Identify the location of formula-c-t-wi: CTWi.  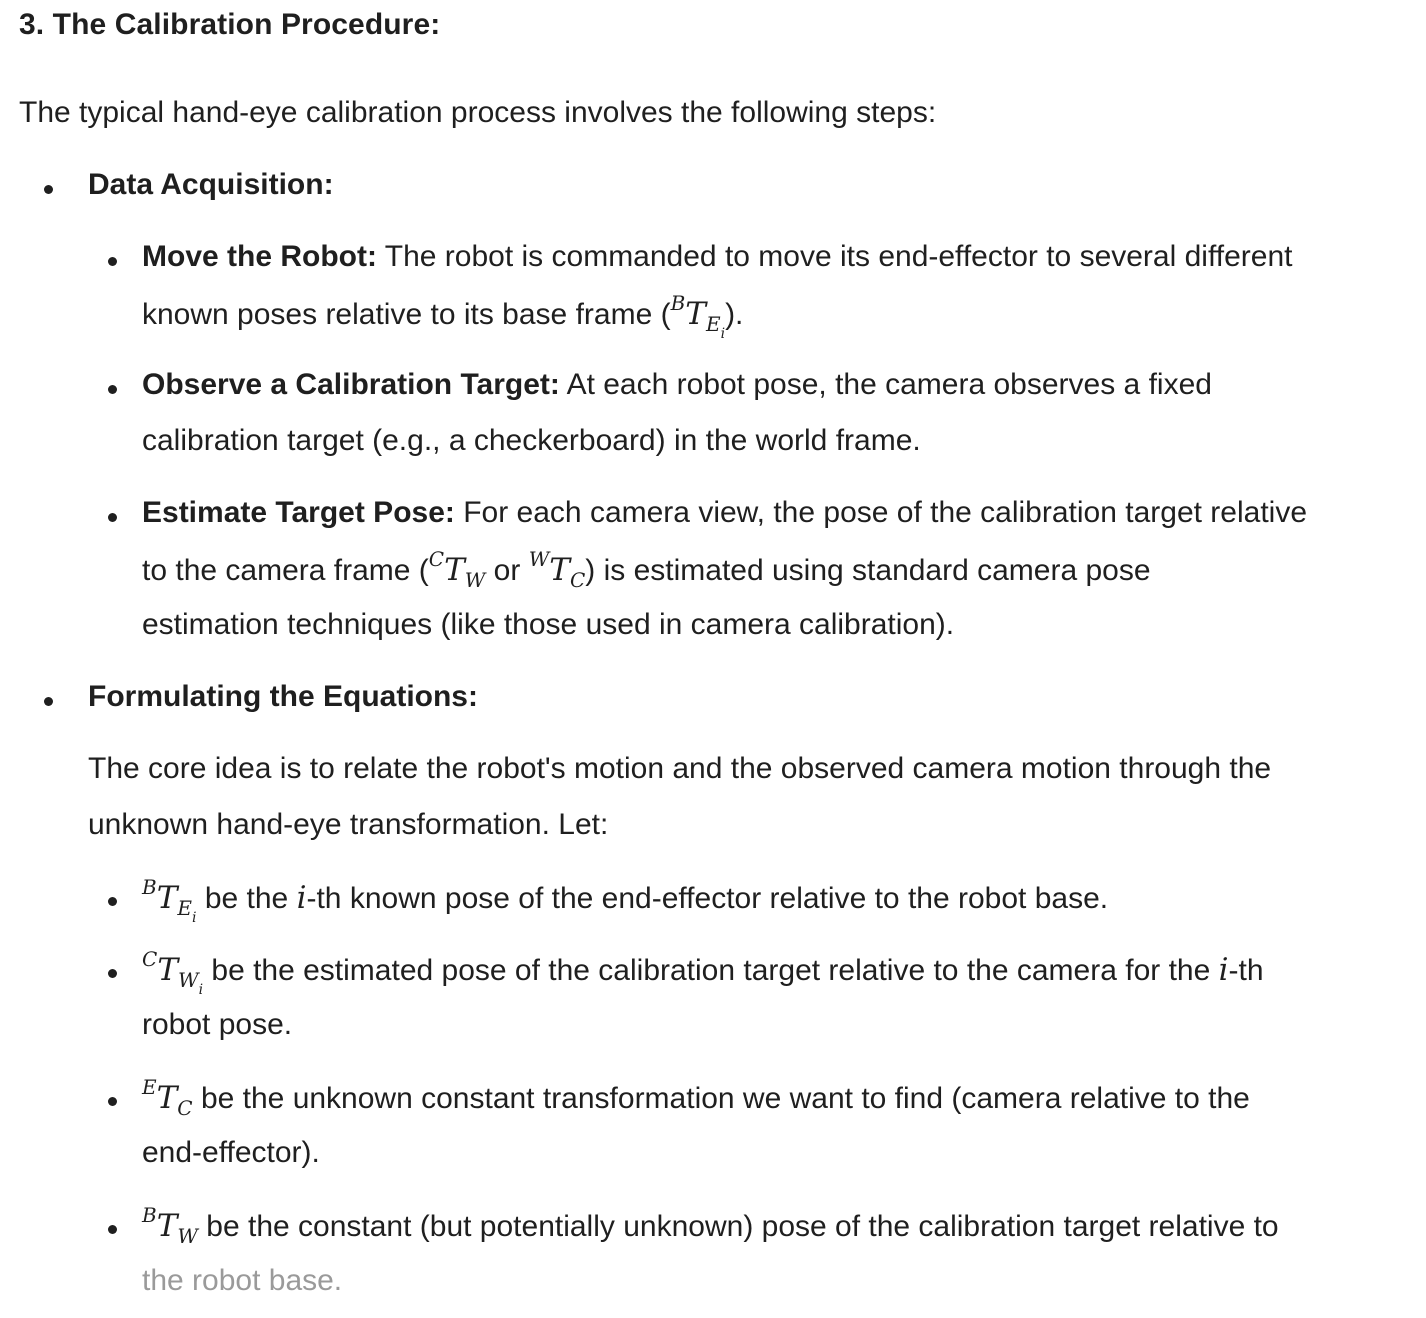
(172, 973).